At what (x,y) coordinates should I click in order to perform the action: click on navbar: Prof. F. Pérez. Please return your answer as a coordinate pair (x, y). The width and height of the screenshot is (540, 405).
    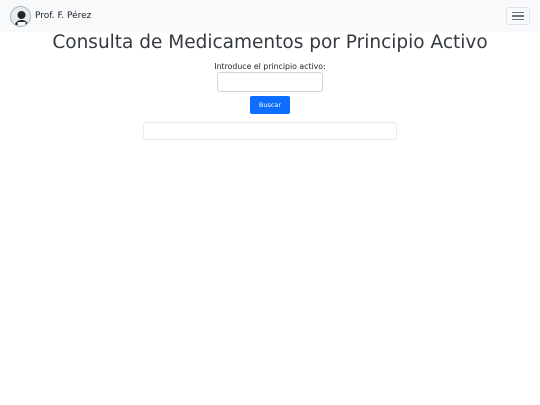
    Looking at the image, I should click on (270, 16).